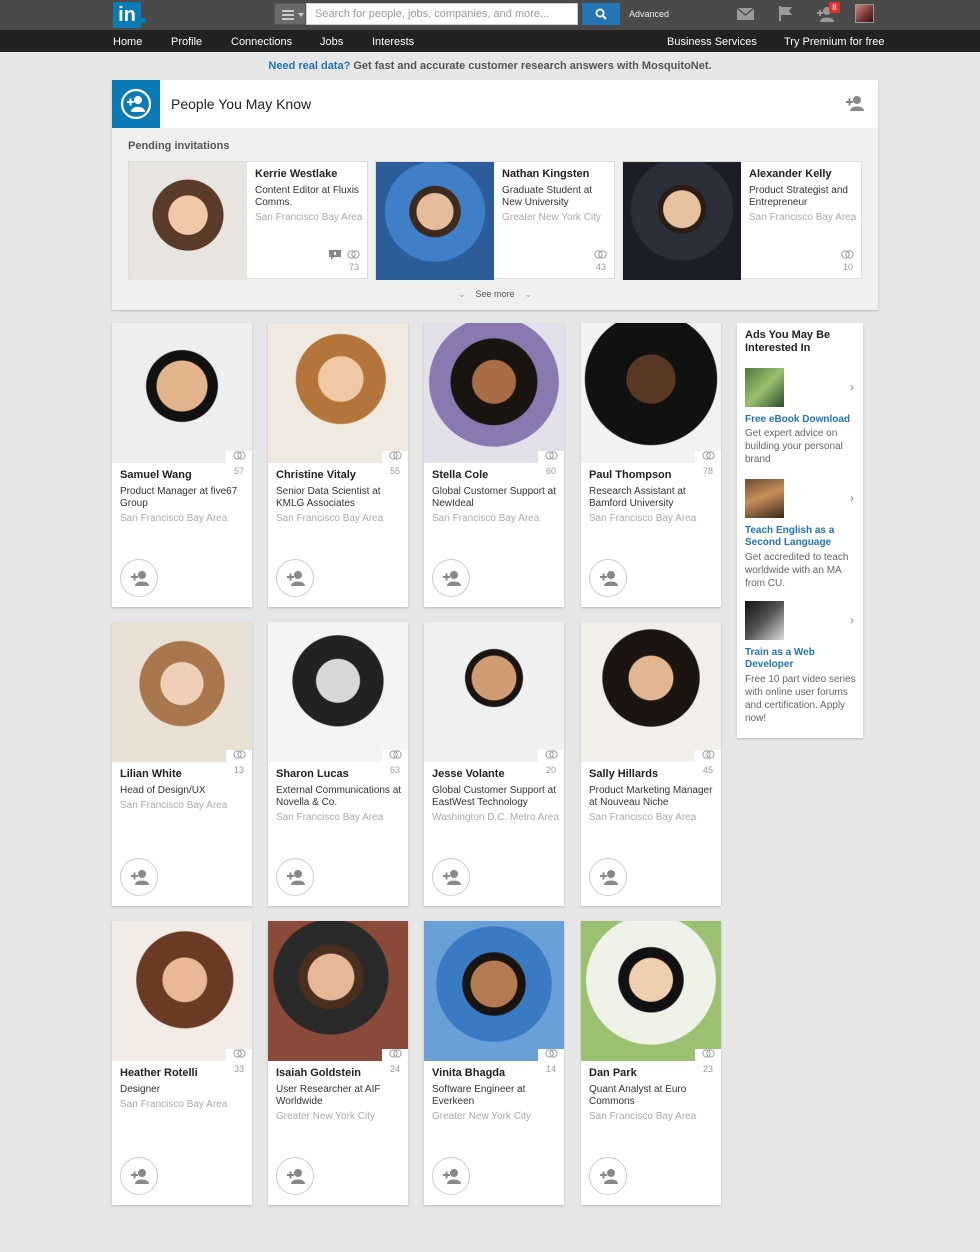 The image size is (980, 1252). I want to click on linkedin-logo: in, so click(127, 15).